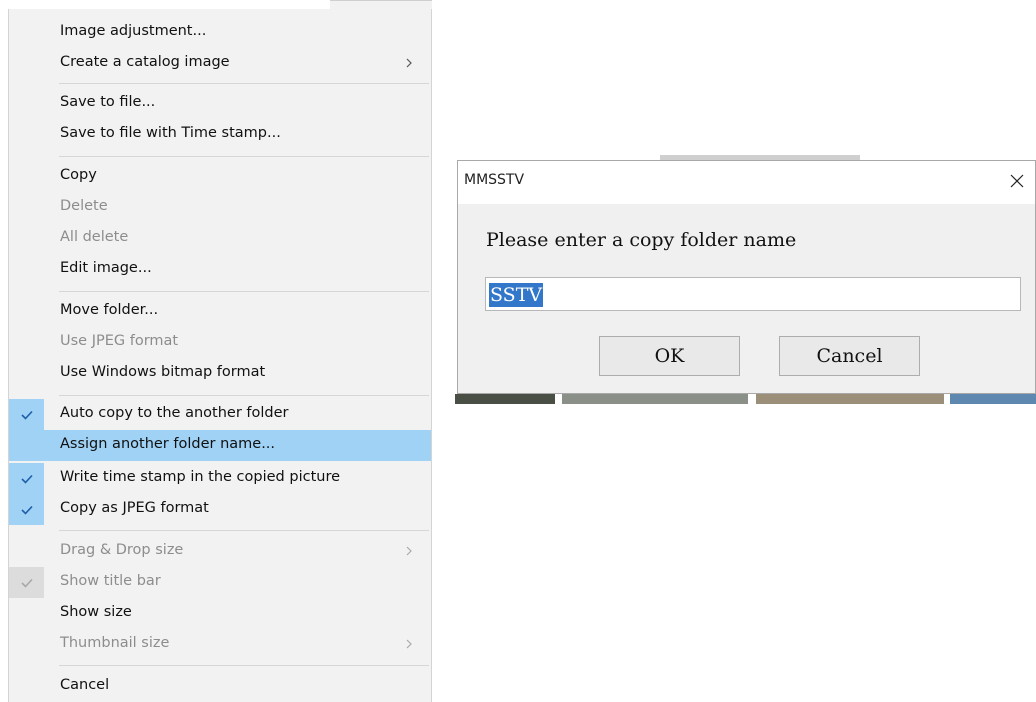  I want to click on menu-item-drag-drop-size: Drag & Drop size, so click(220, 551).